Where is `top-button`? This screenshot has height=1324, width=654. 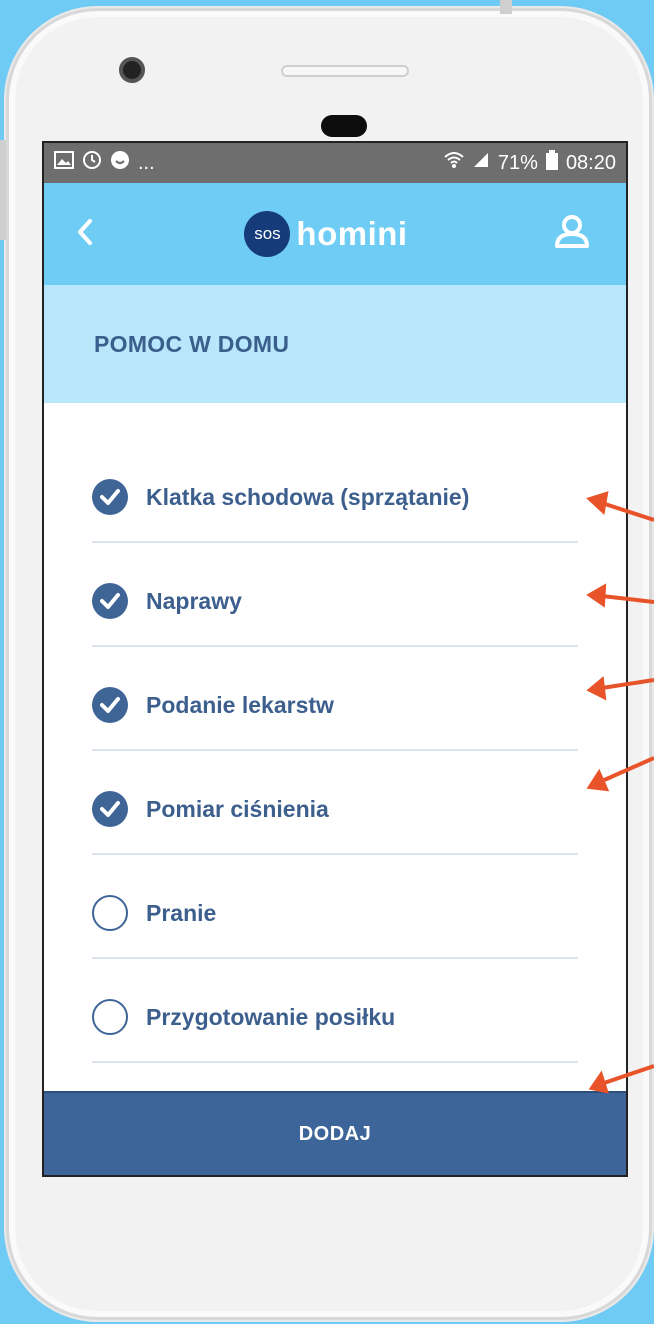
top-button is located at coordinates (506, 7).